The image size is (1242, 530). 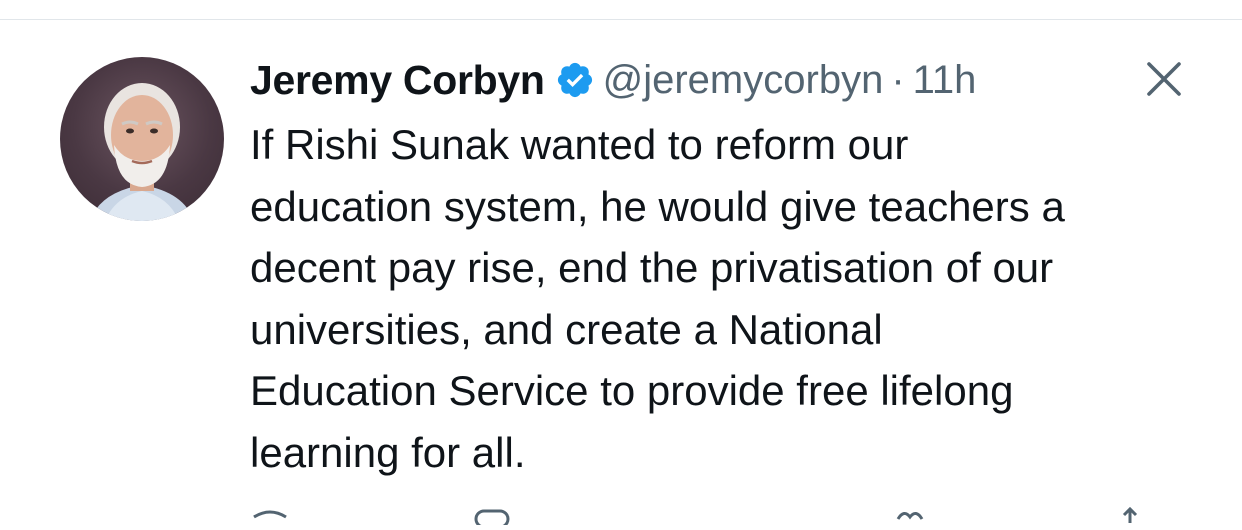 I want to click on verified-badge-icon, so click(x=575, y=80).